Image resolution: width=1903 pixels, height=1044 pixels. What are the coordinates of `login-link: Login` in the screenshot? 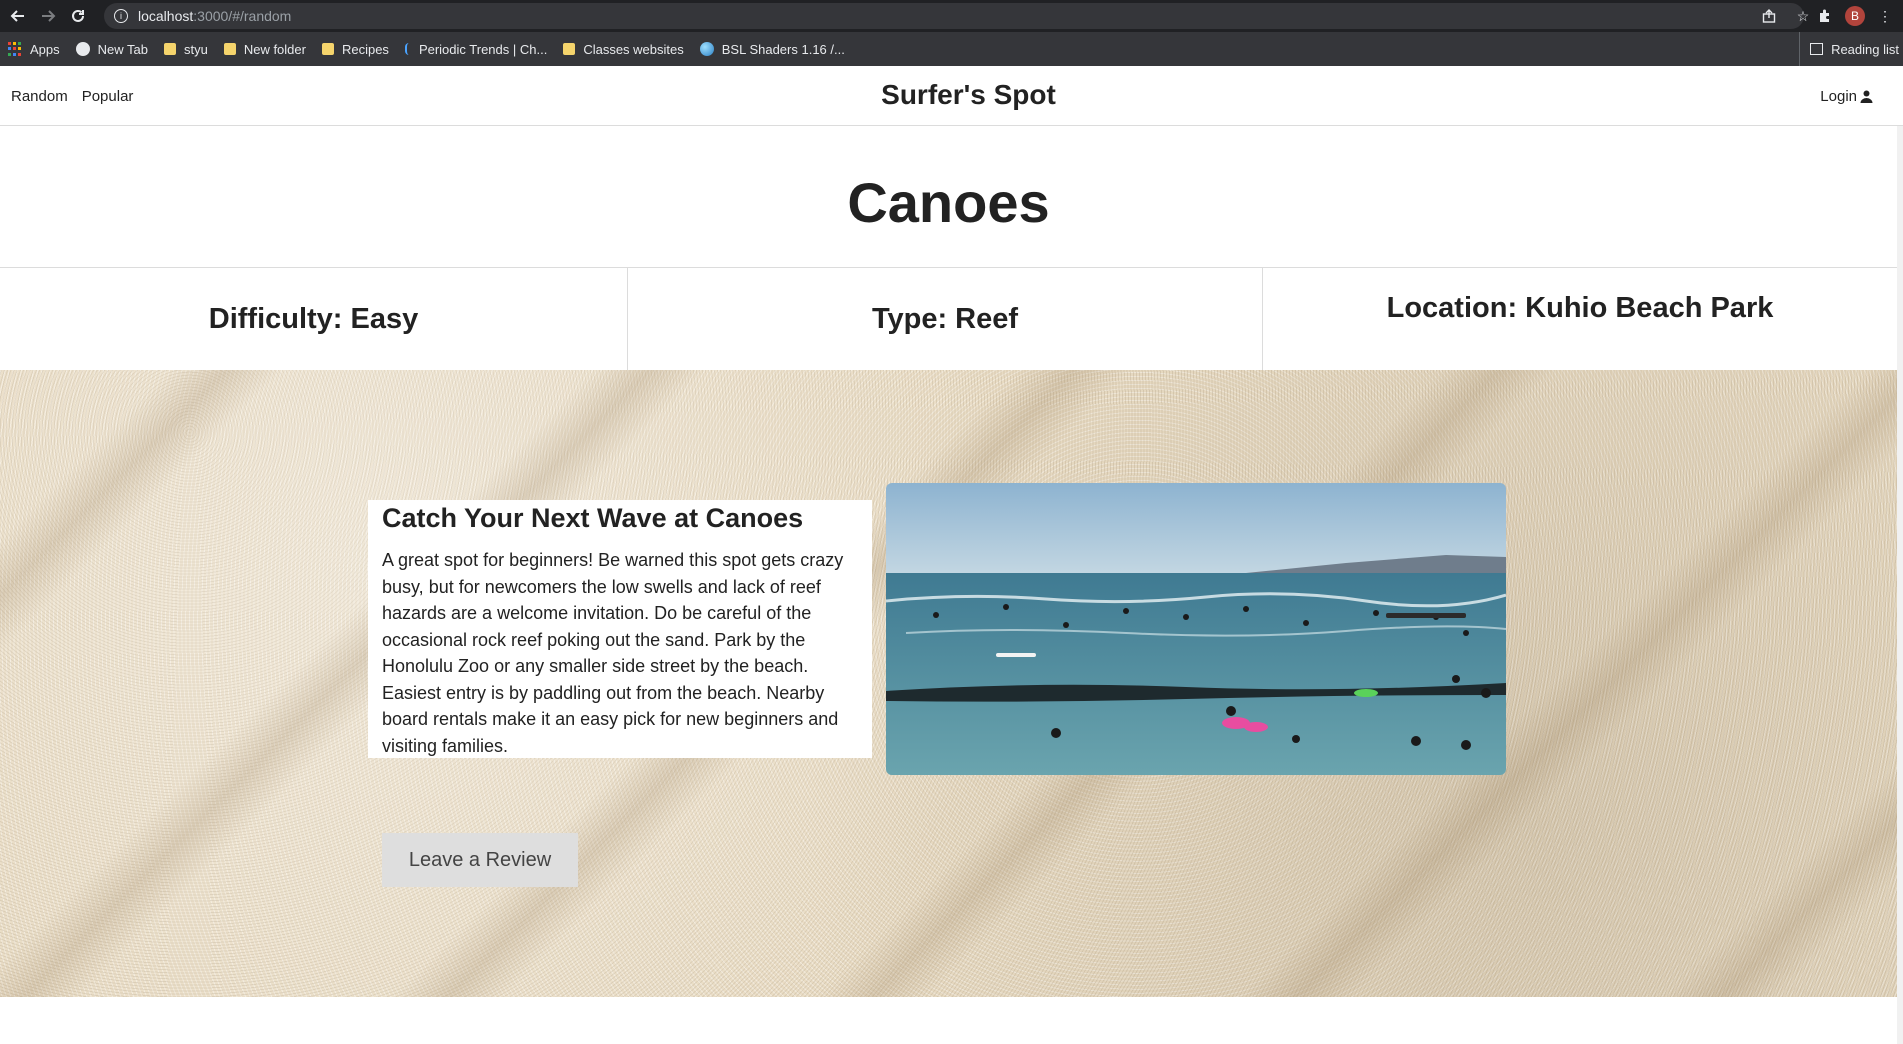 It's located at (1846, 96).